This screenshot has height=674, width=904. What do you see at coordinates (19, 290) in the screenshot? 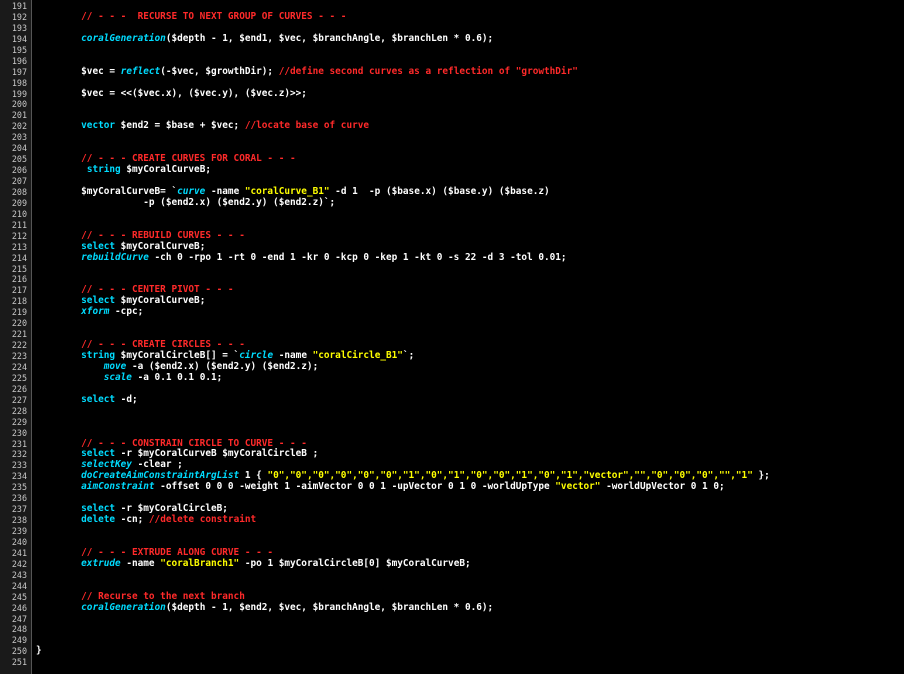
I see `line-number: 217` at bounding box center [19, 290].